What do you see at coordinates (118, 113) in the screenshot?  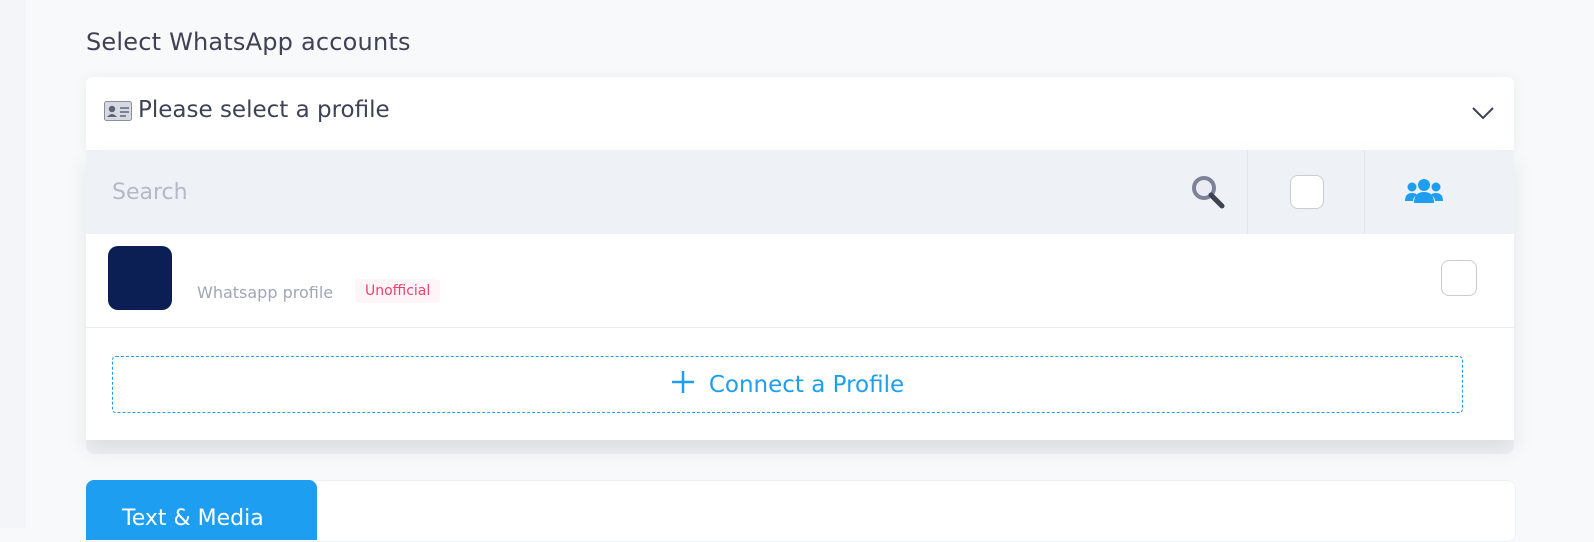 I see `id-card-icon` at bounding box center [118, 113].